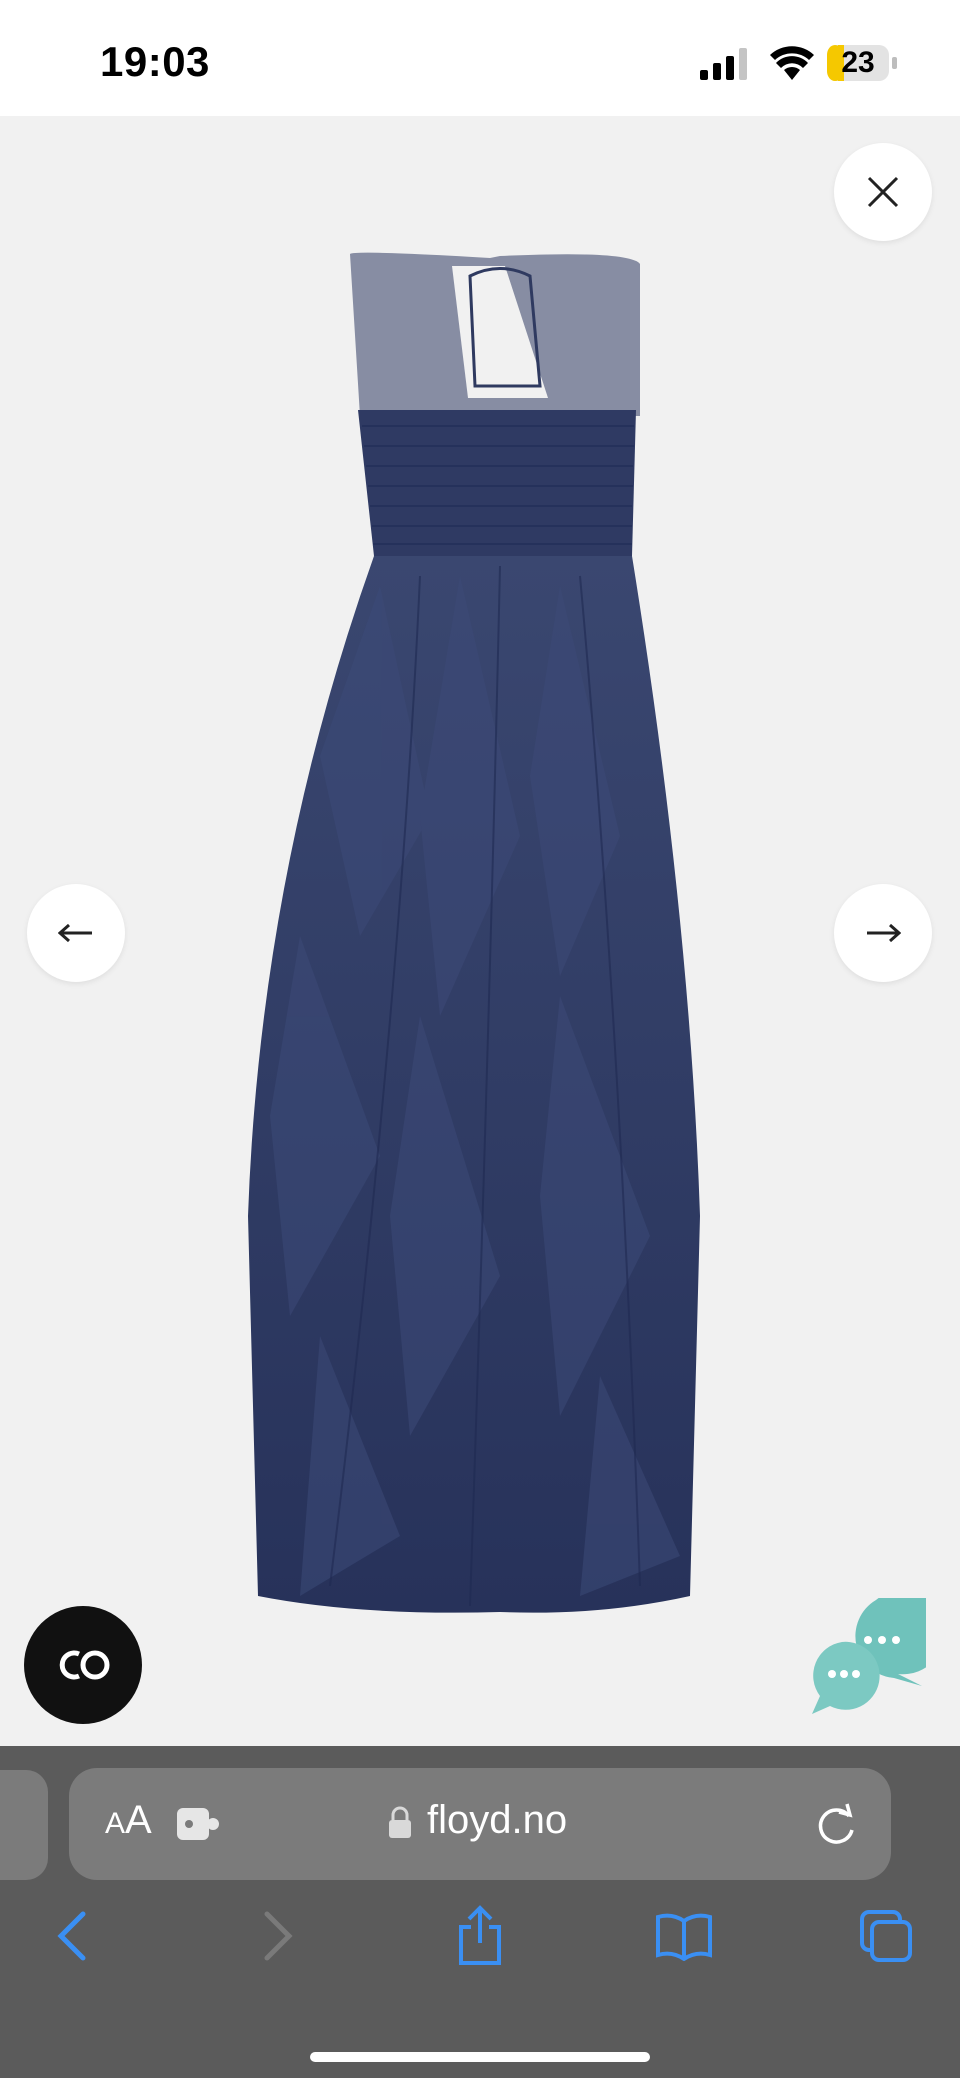  I want to click on share-icon, so click(480, 1935).